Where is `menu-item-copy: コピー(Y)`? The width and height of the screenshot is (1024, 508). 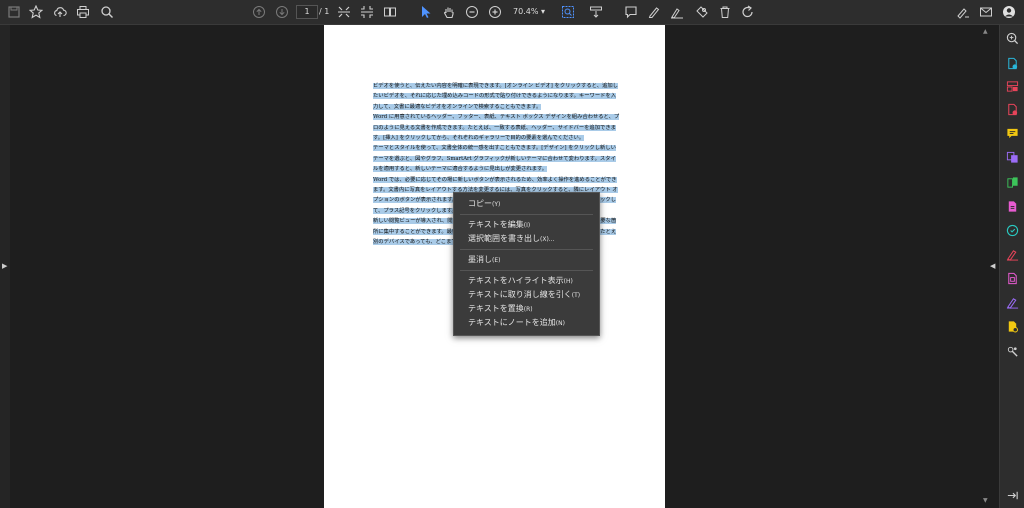 menu-item-copy: コピー(Y) is located at coordinates (526, 204).